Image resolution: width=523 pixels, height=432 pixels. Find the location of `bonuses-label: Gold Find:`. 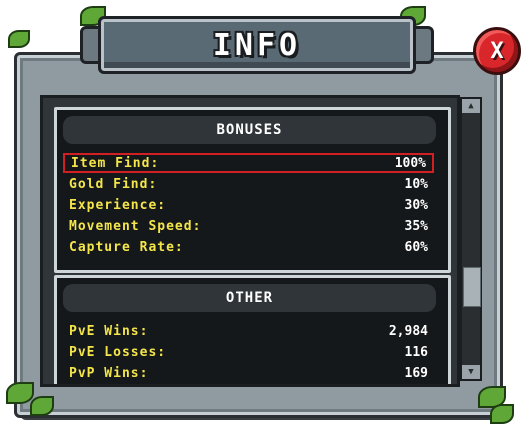

bonuses-label: Gold Find: is located at coordinates (113, 184).